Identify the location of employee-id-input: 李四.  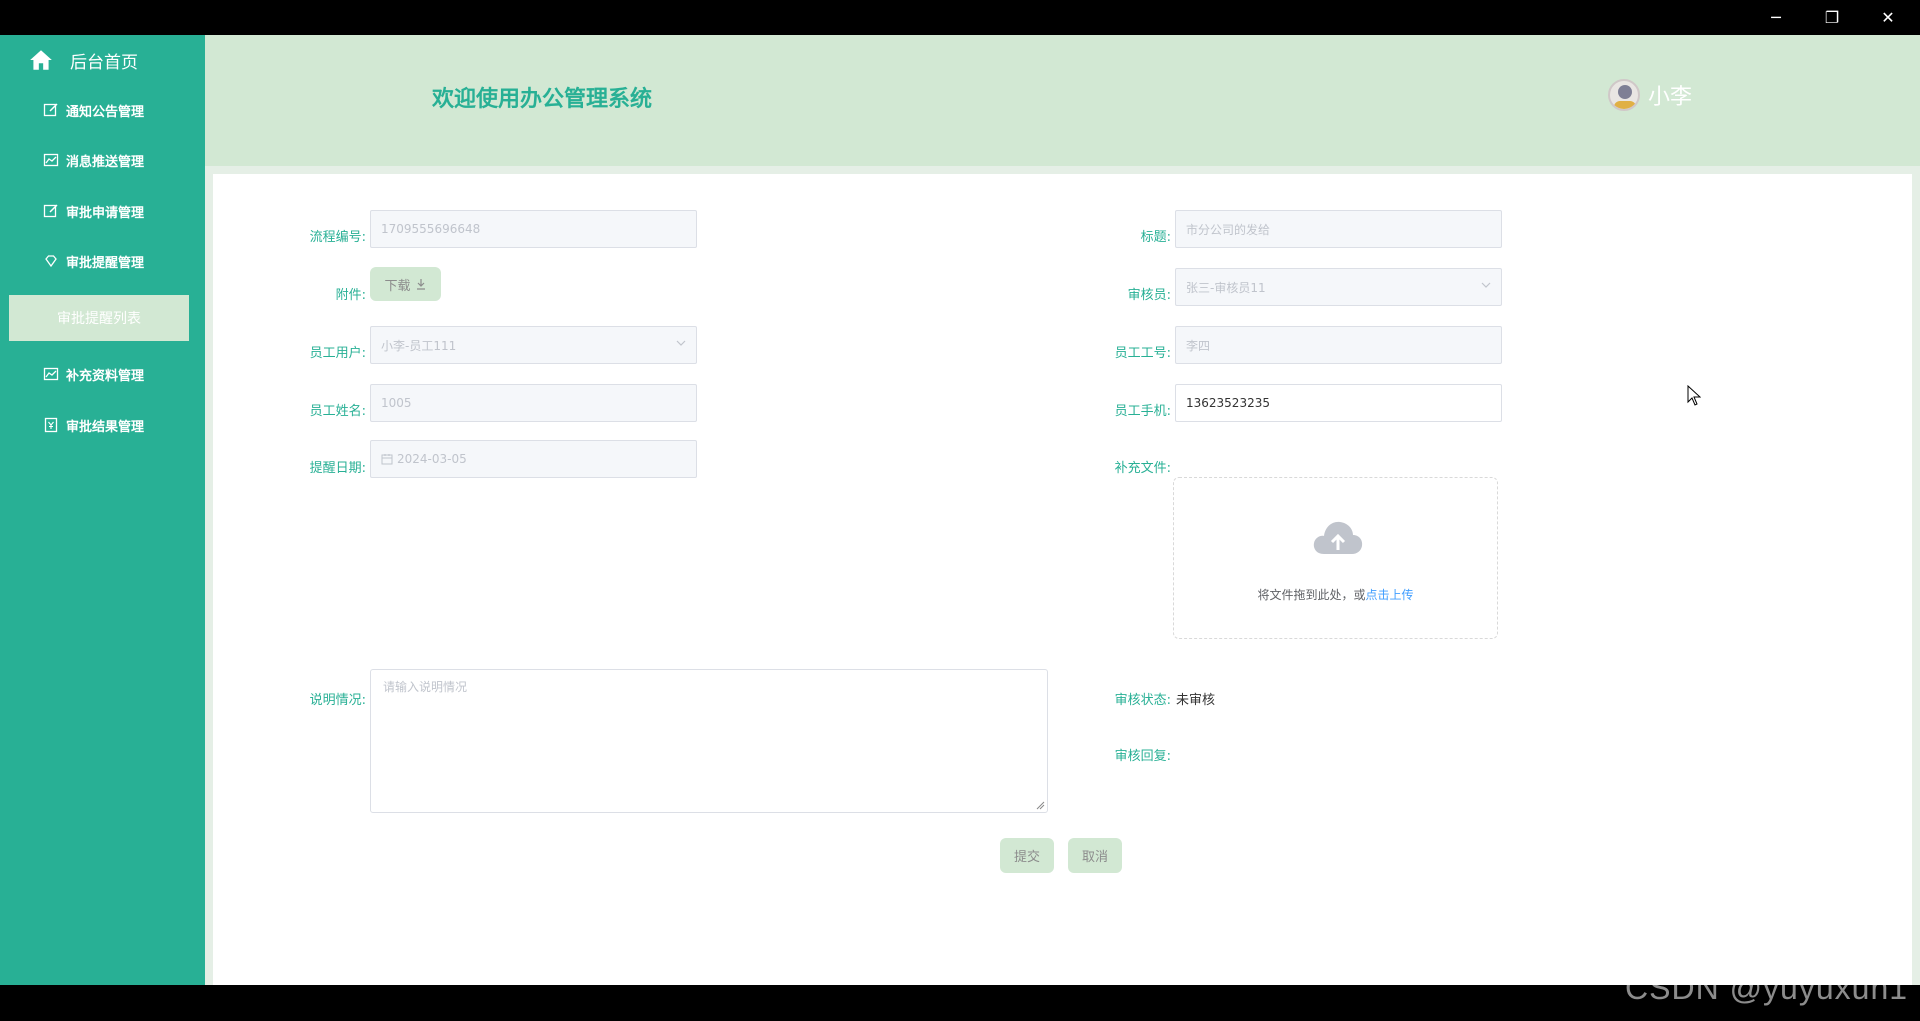
(1338, 345).